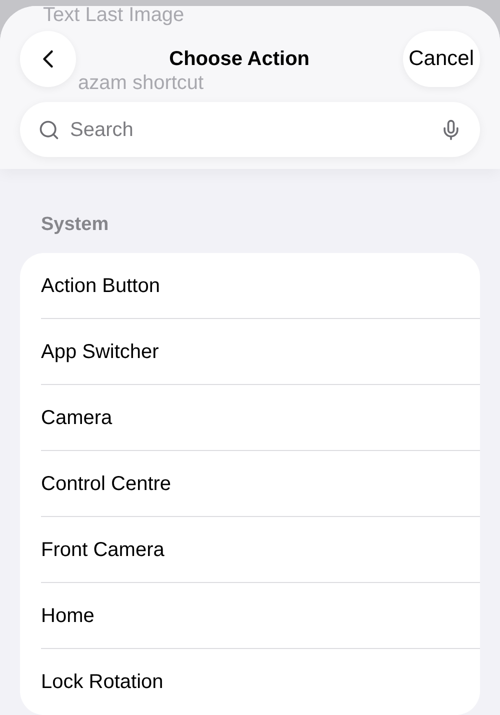  Describe the element at coordinates (260, 286) in the screenshot. I see `action-list-item: Action Button` at that location.